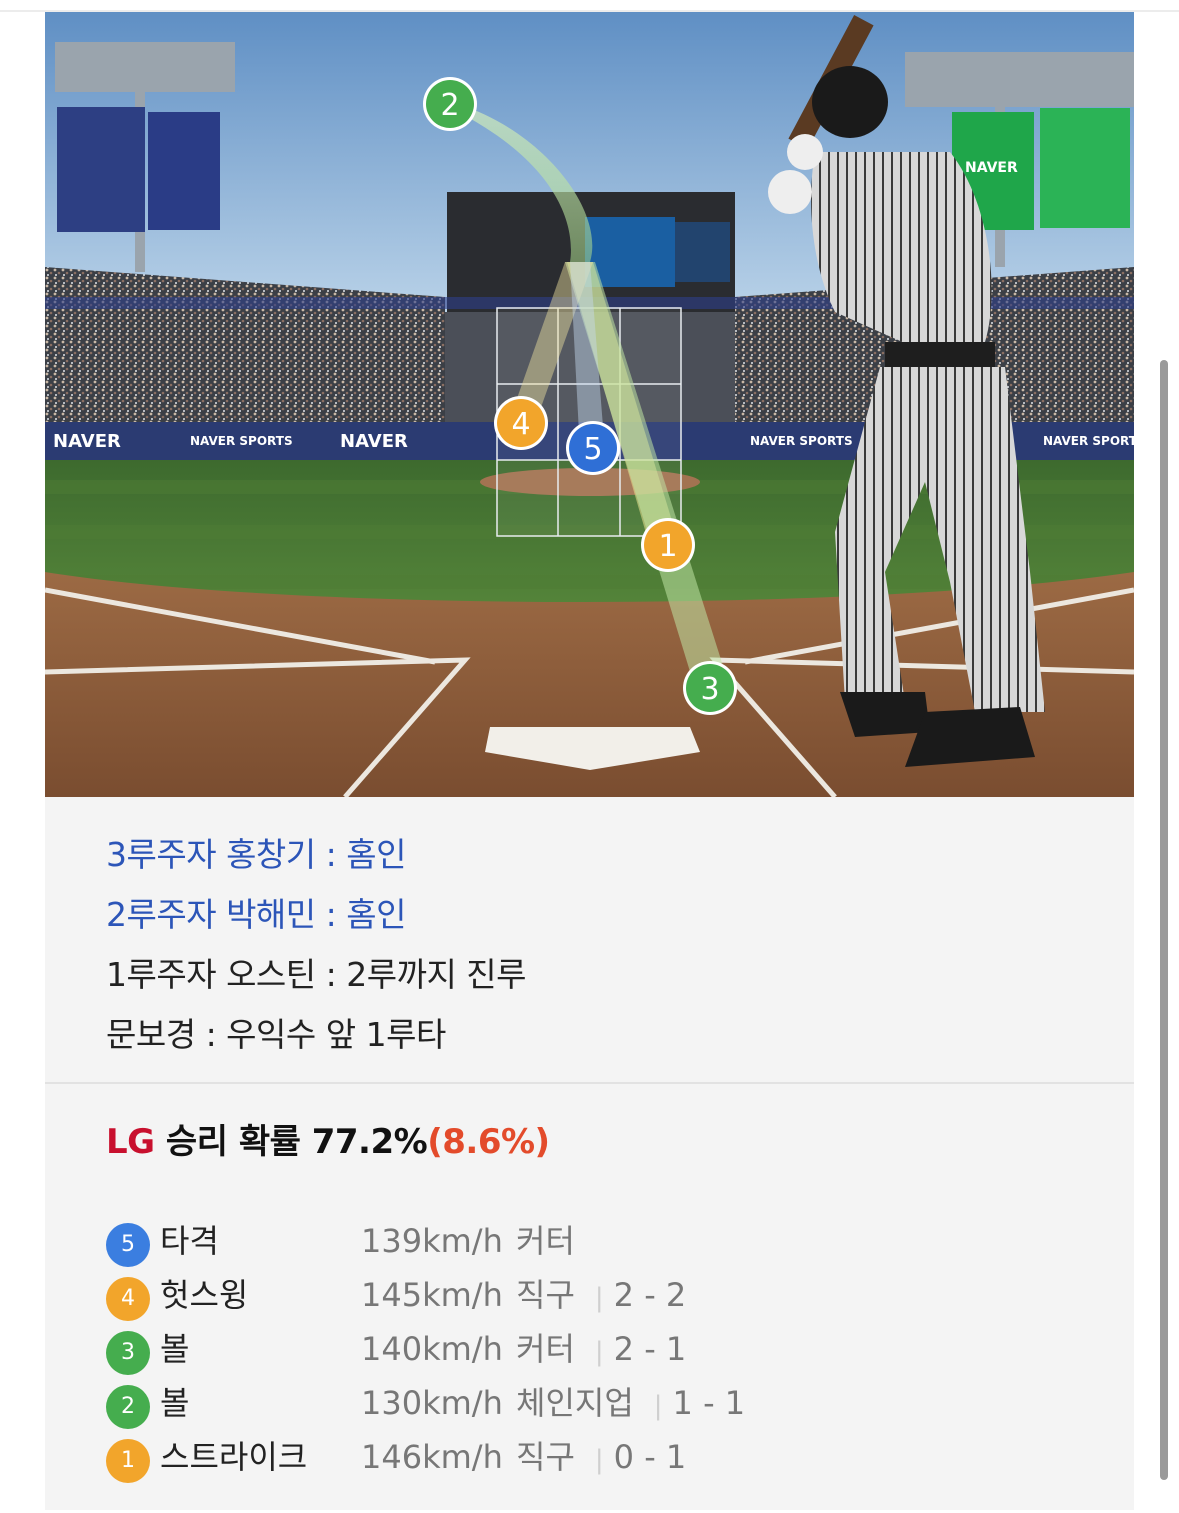 This screenshot has width=1179, height=1513. Describe the element at coordinates (130, 1142) in the screenshot. I see `team-name: LG` at that location.